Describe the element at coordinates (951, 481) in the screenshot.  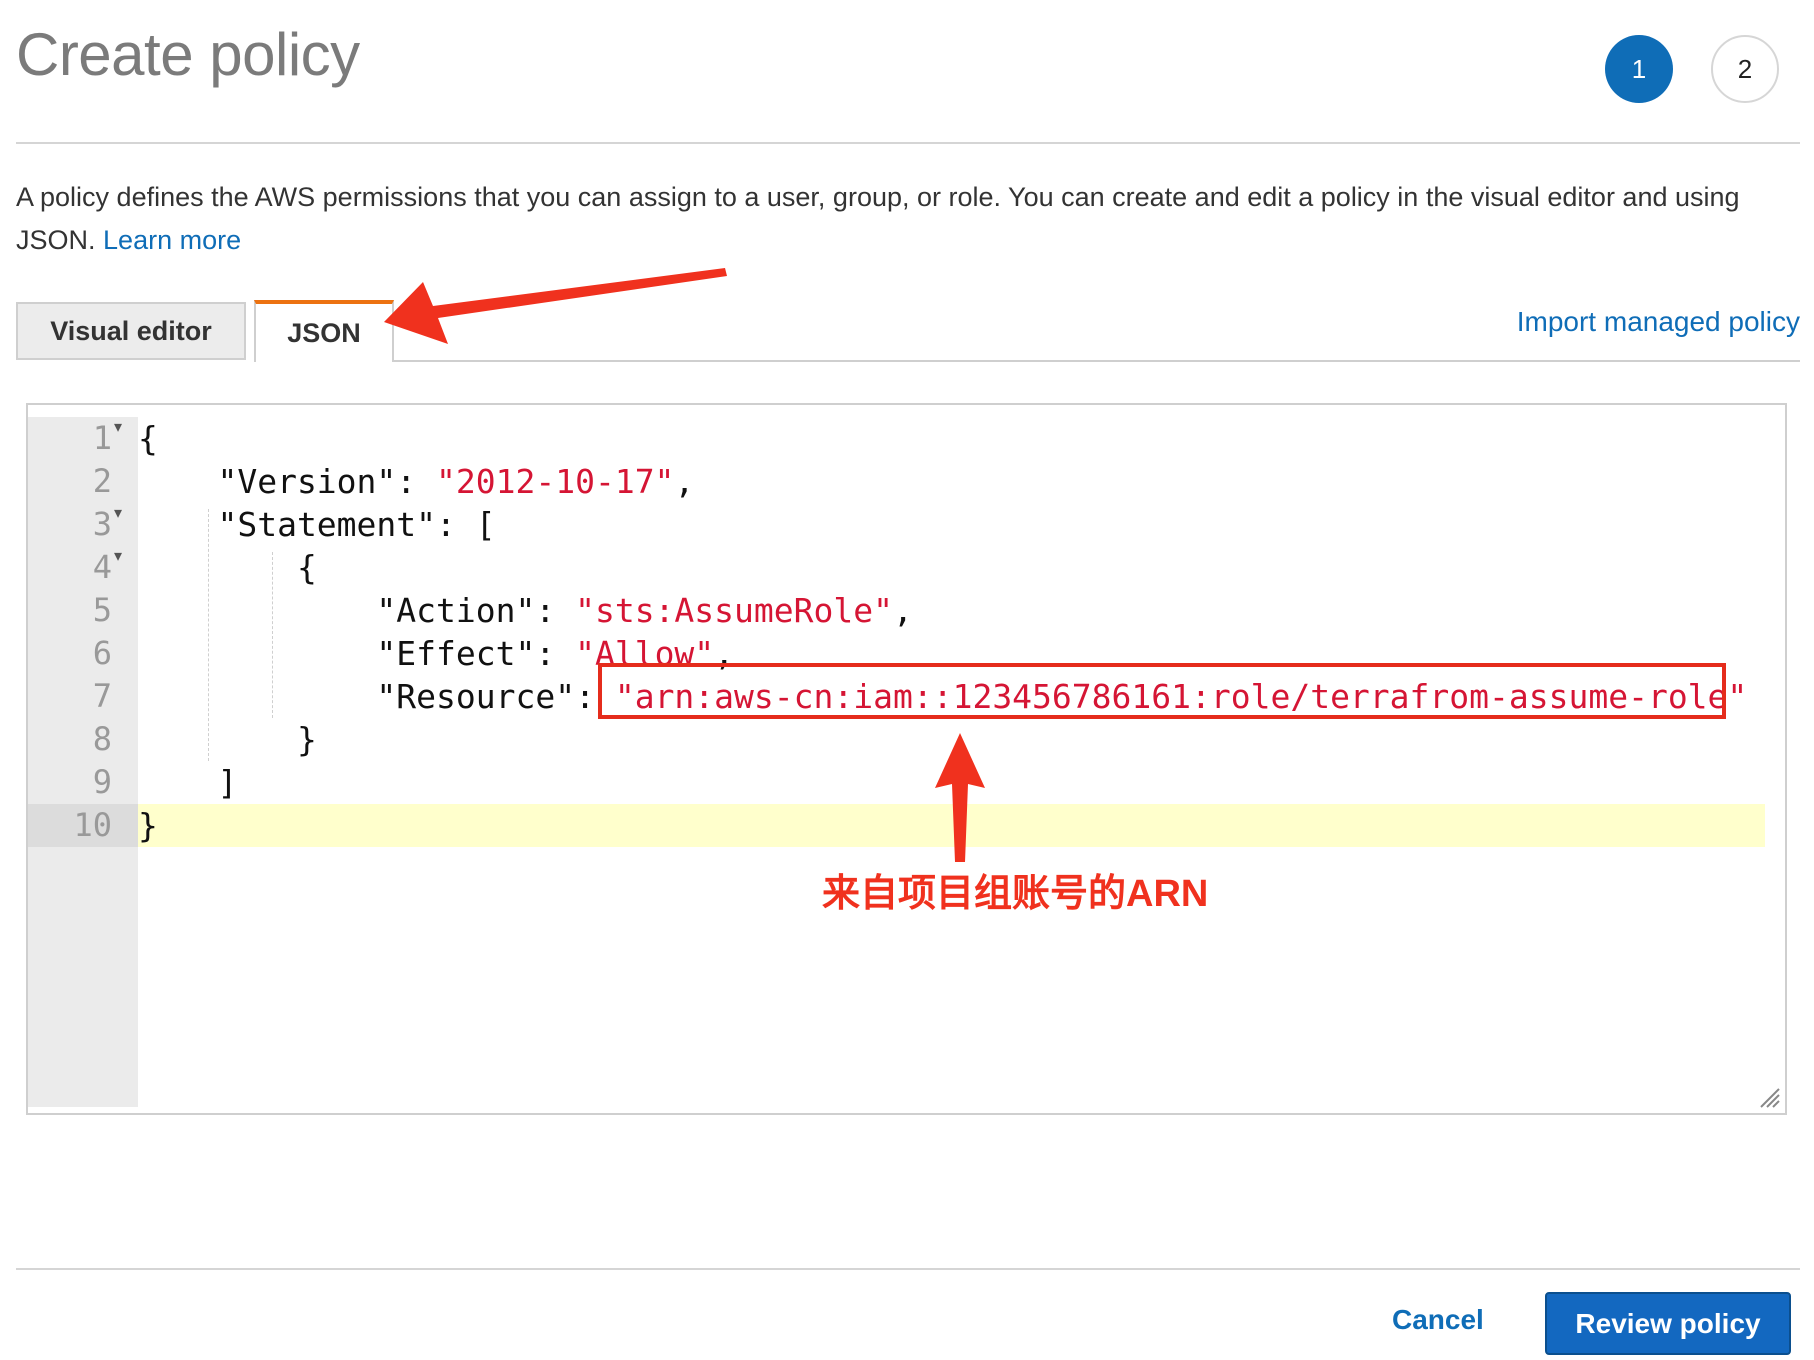
I see `code-line: "Version": "2012-10-17",` at that location.